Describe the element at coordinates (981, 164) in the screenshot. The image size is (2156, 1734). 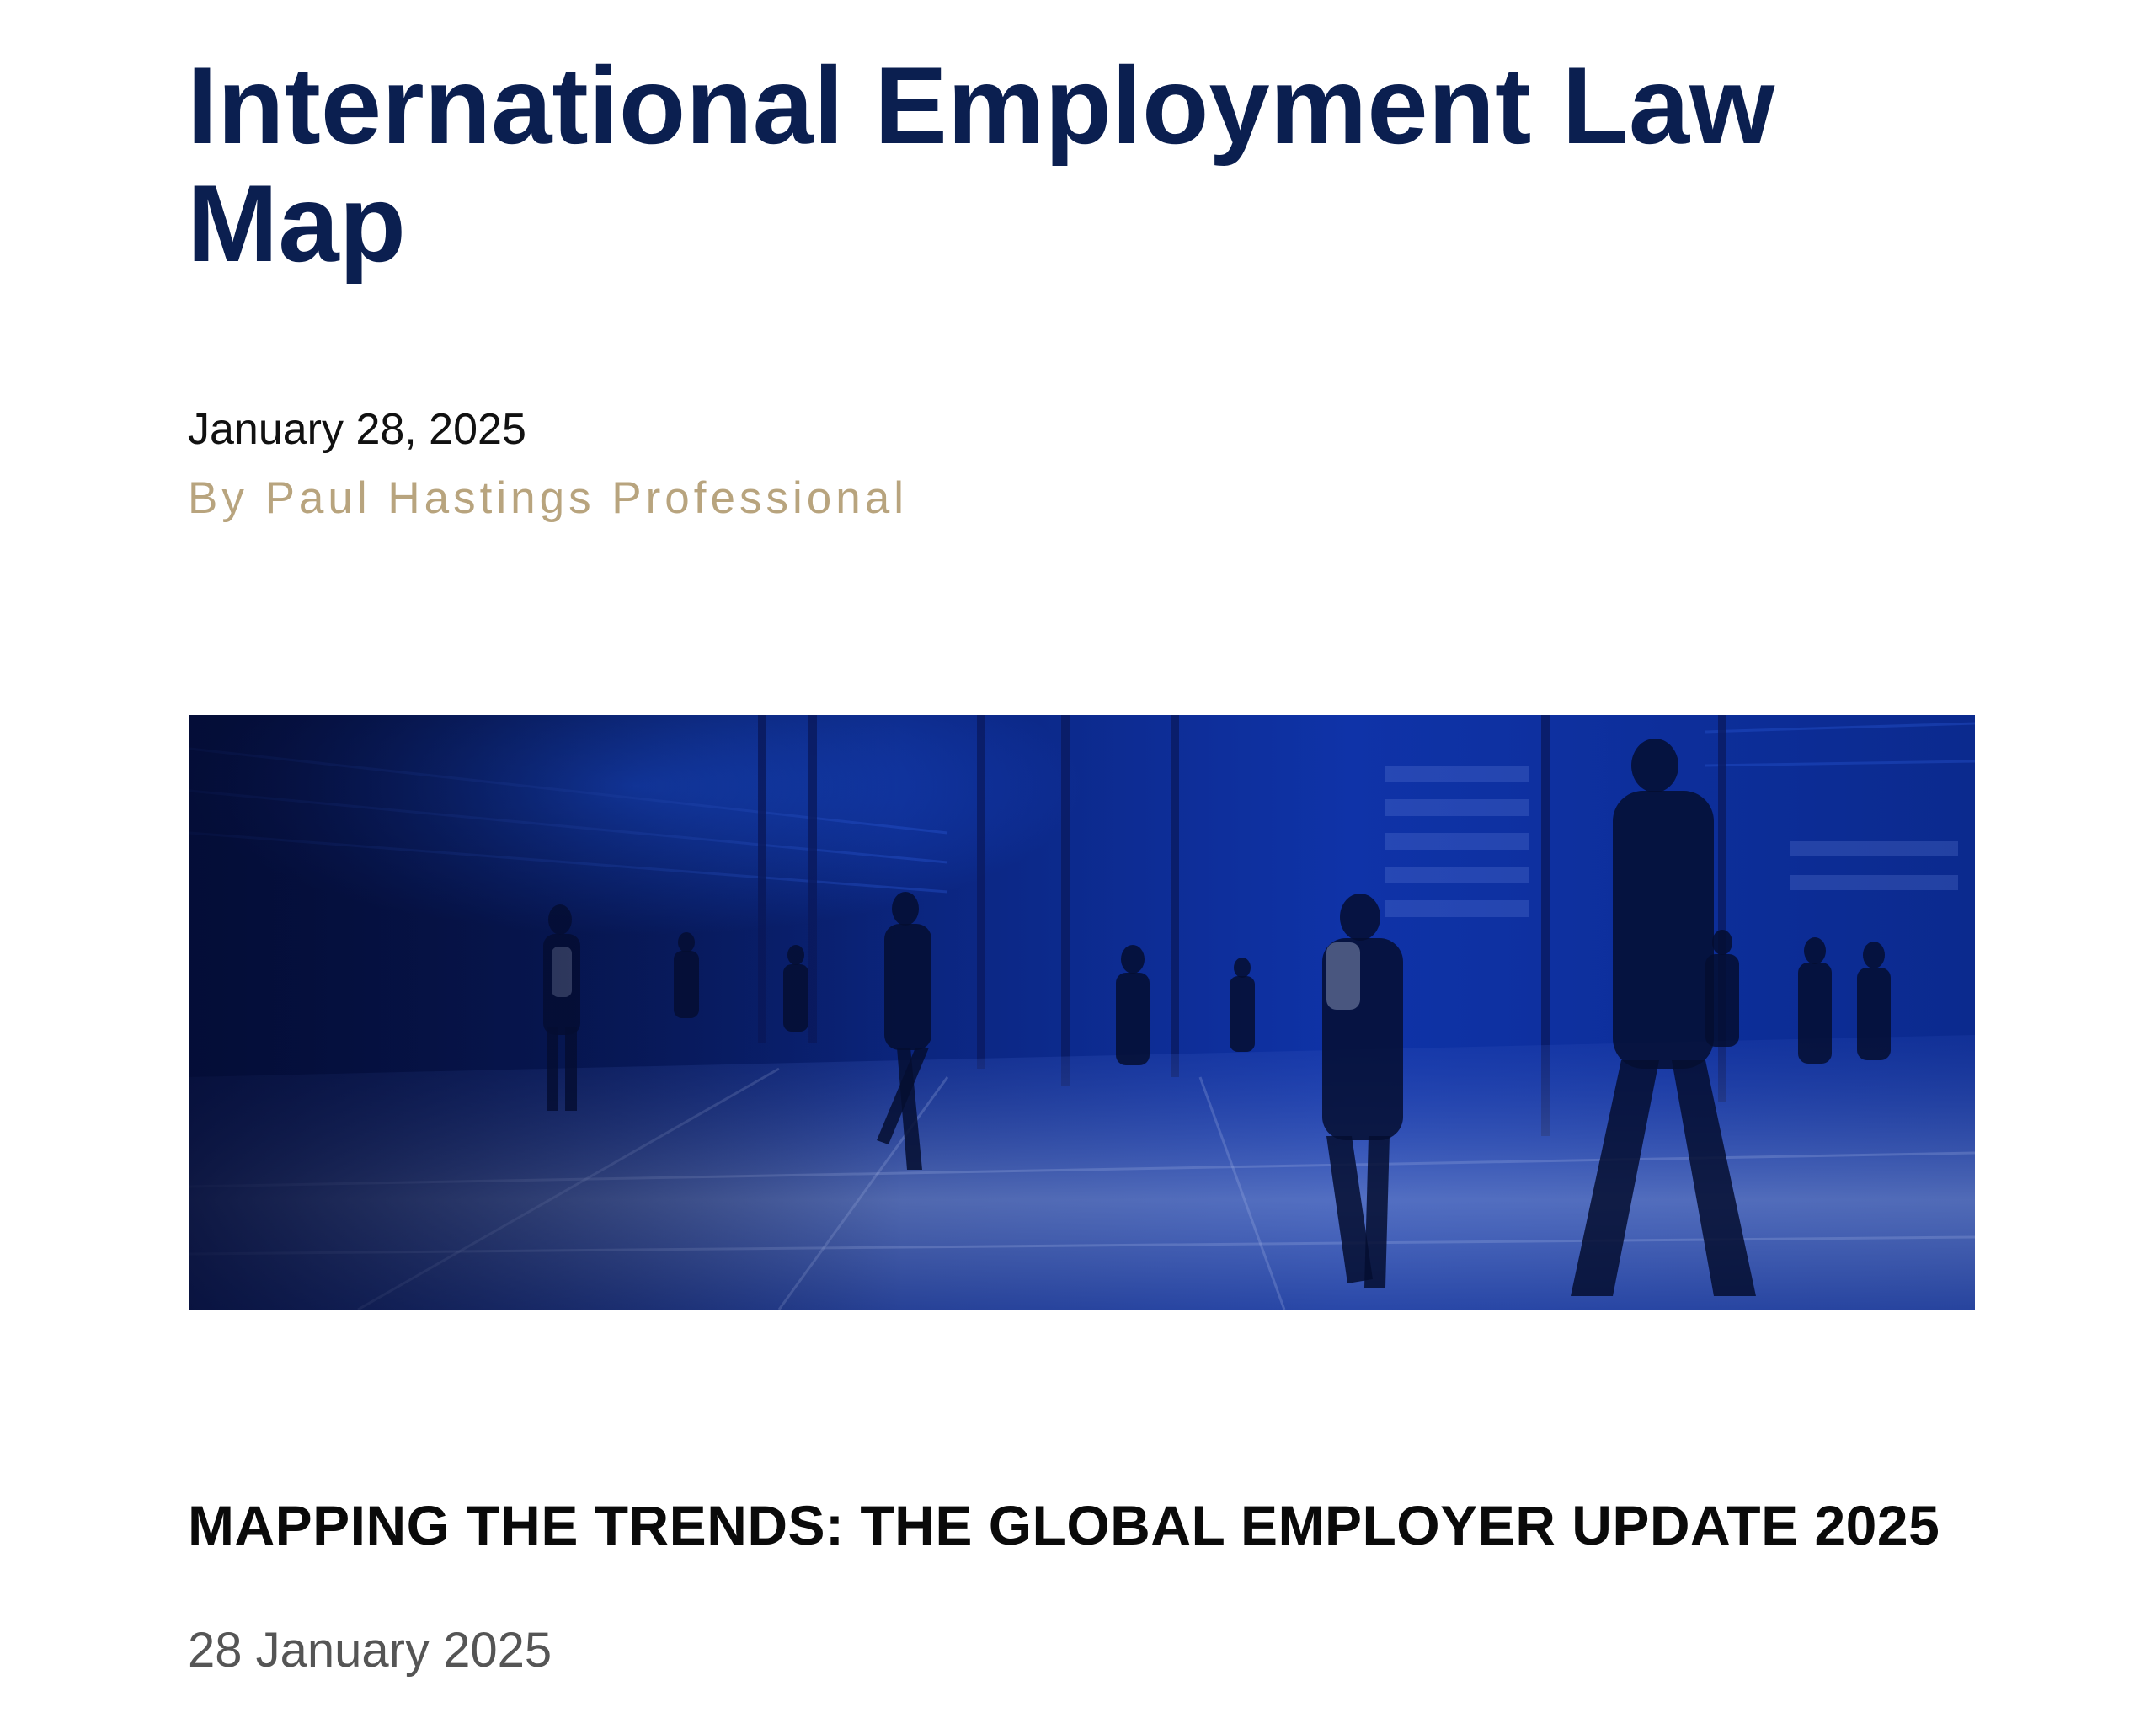
I see `article-title: International Employment Law Map` at that location.